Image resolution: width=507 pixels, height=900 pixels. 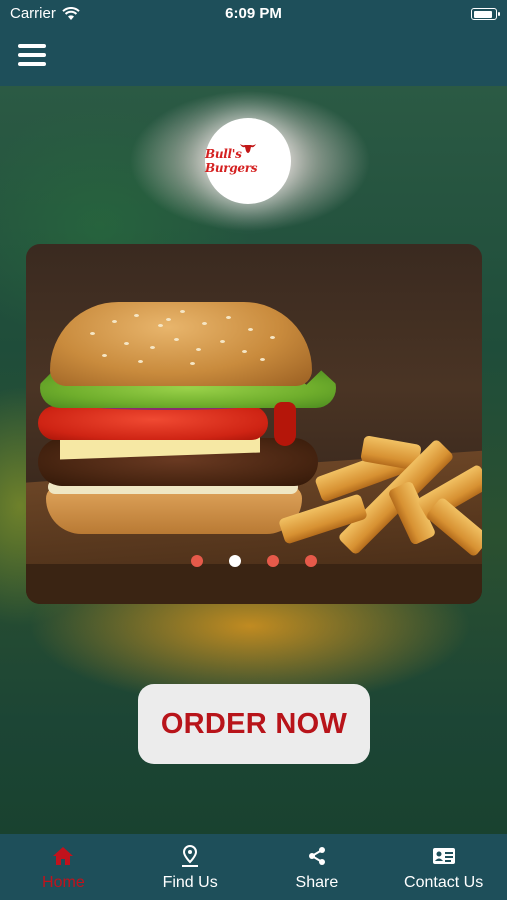 I want to click on battery-level, so click(x=483, y=14).